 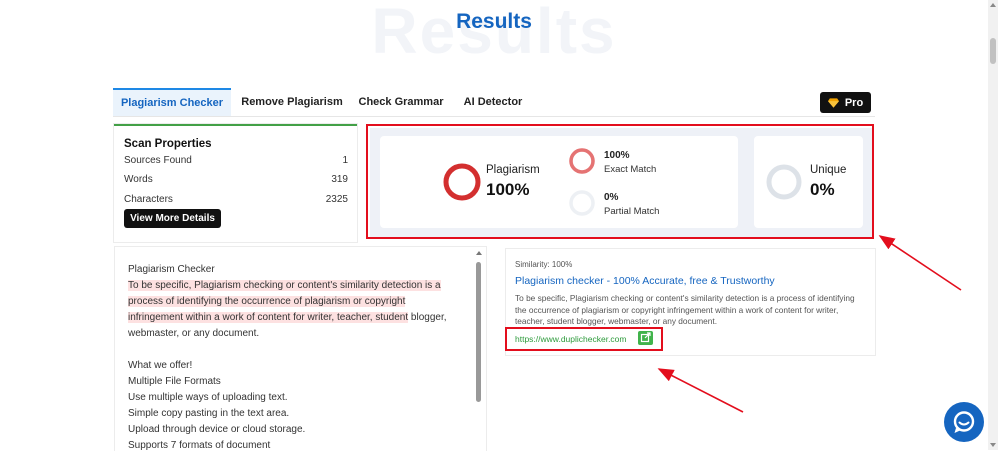 What do you see at coordinates (172, 218) in the screenshot?
I see `view-more-details-button: View More Details` at bounding box center [172, 218].